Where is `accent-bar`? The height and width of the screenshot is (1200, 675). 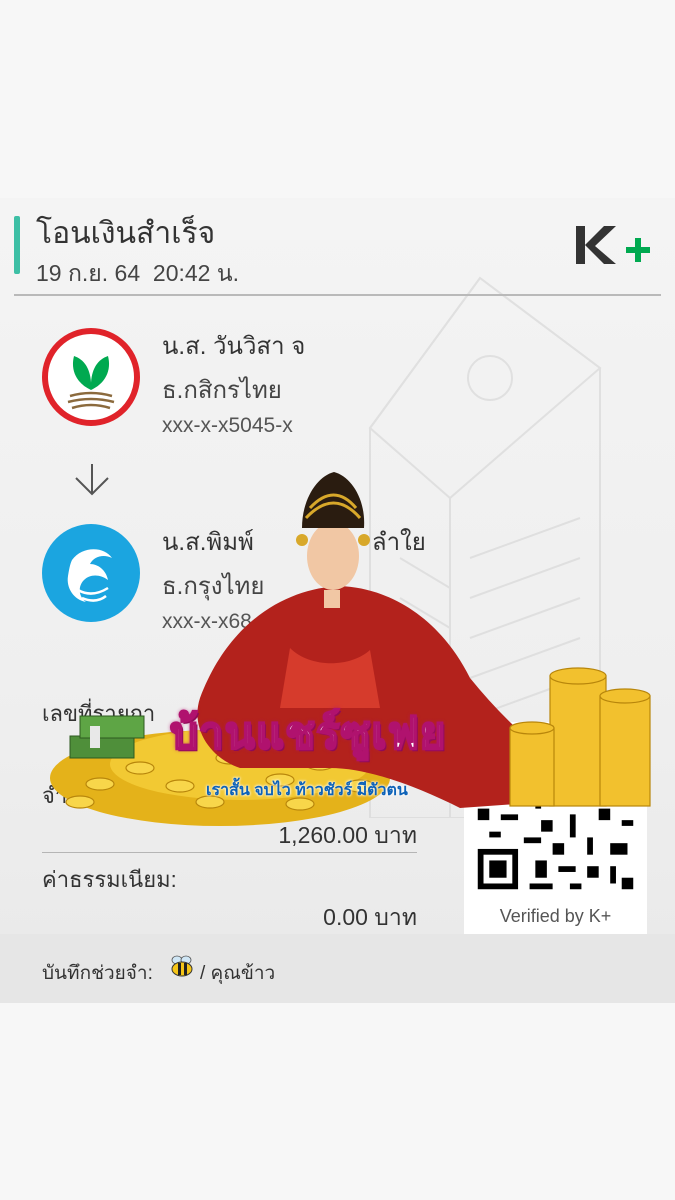
accent-bar is located at coordinates (17, 245).